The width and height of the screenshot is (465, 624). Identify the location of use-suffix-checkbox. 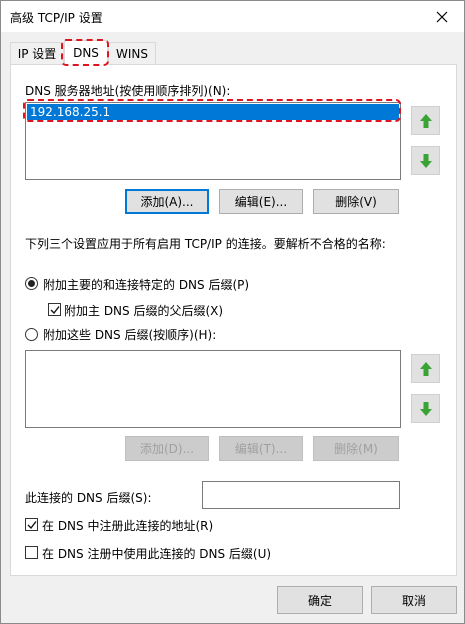
(31, 552).